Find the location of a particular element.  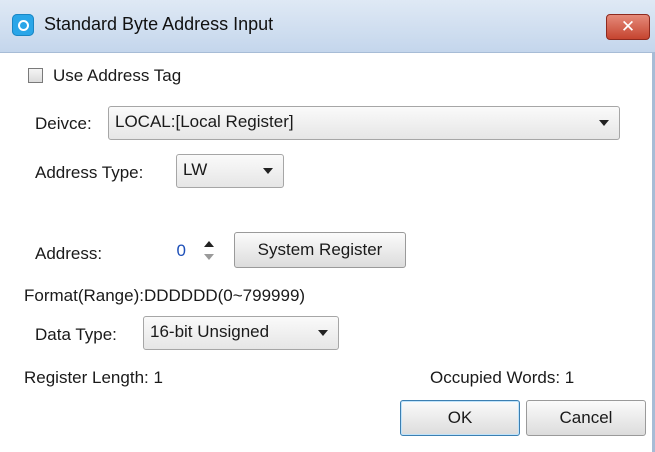

address-type-label: Address Type: is located at coordinates (89, 172).